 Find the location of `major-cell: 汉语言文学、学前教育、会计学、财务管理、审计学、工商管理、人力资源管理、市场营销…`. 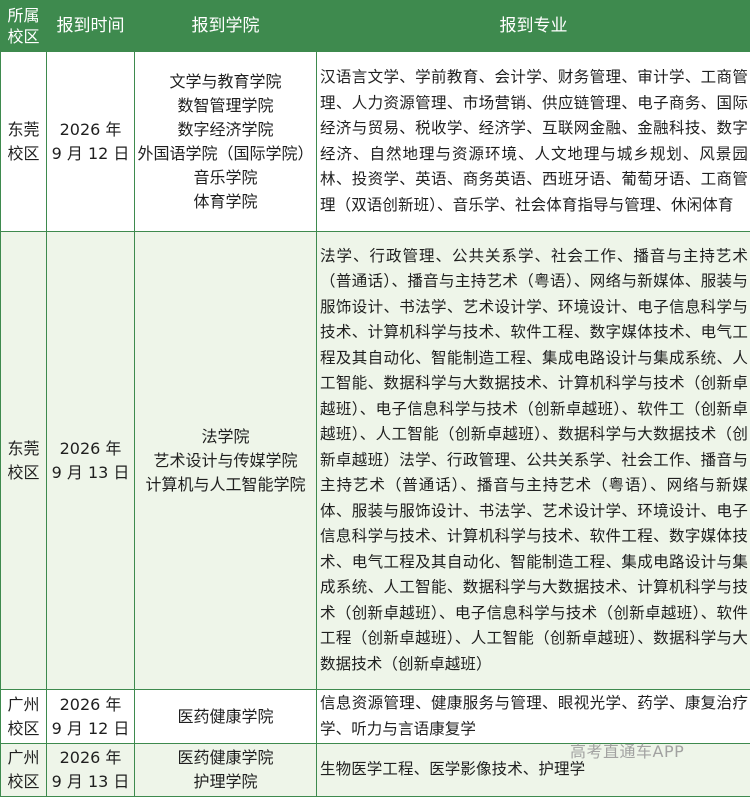

major-cell: 汉语言文学、学前教育、会计学、财务管理、审计学、工商管理、人力资源管理、市场营销… is located at coordinates (533, 142).